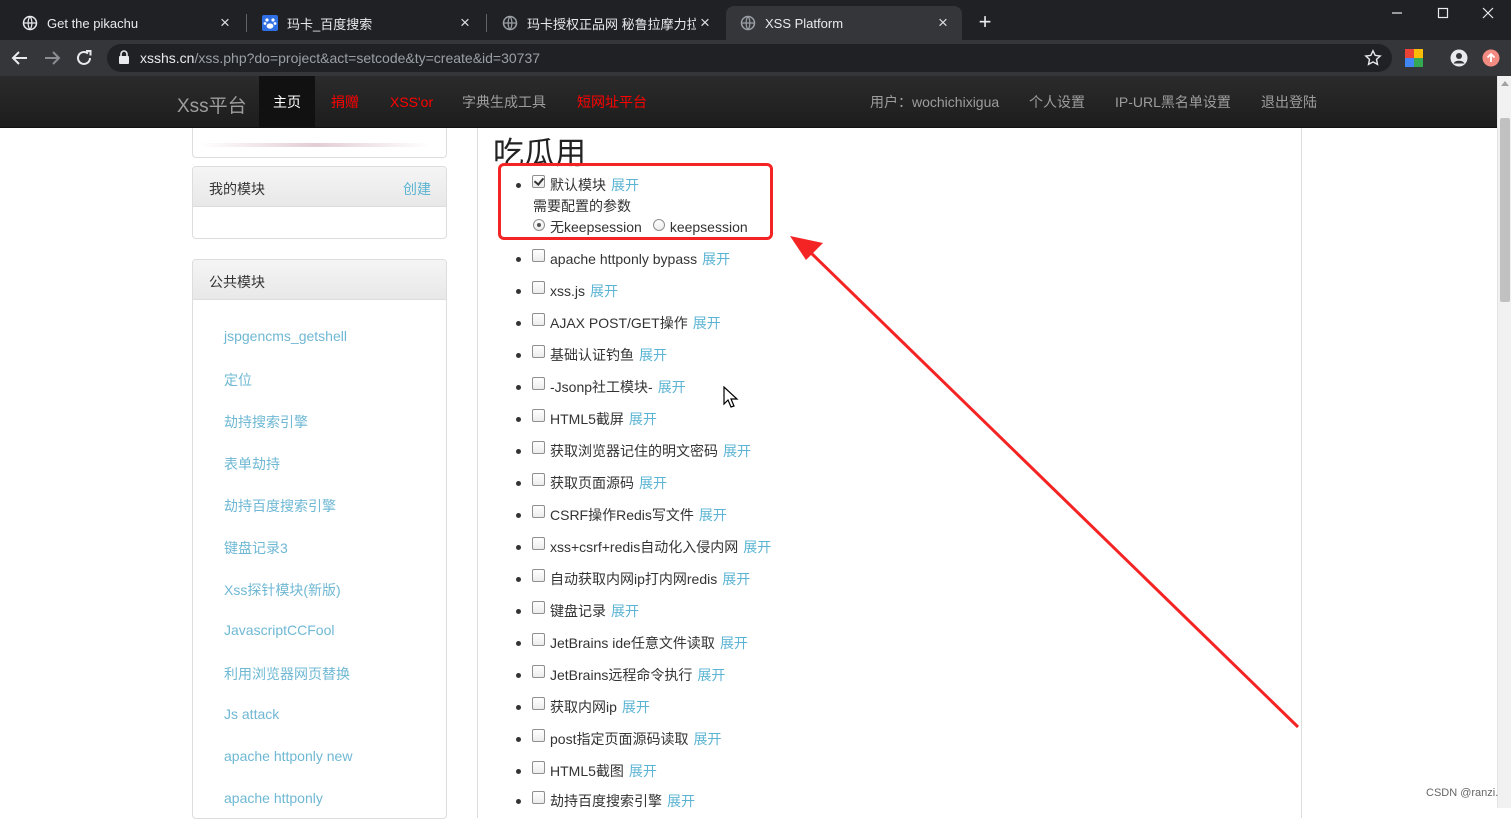  Describe the element at coordinates (1173, 102) in the screenshot. I see `nav-item-blacklist: IP-URL黑名单设置` at that location.